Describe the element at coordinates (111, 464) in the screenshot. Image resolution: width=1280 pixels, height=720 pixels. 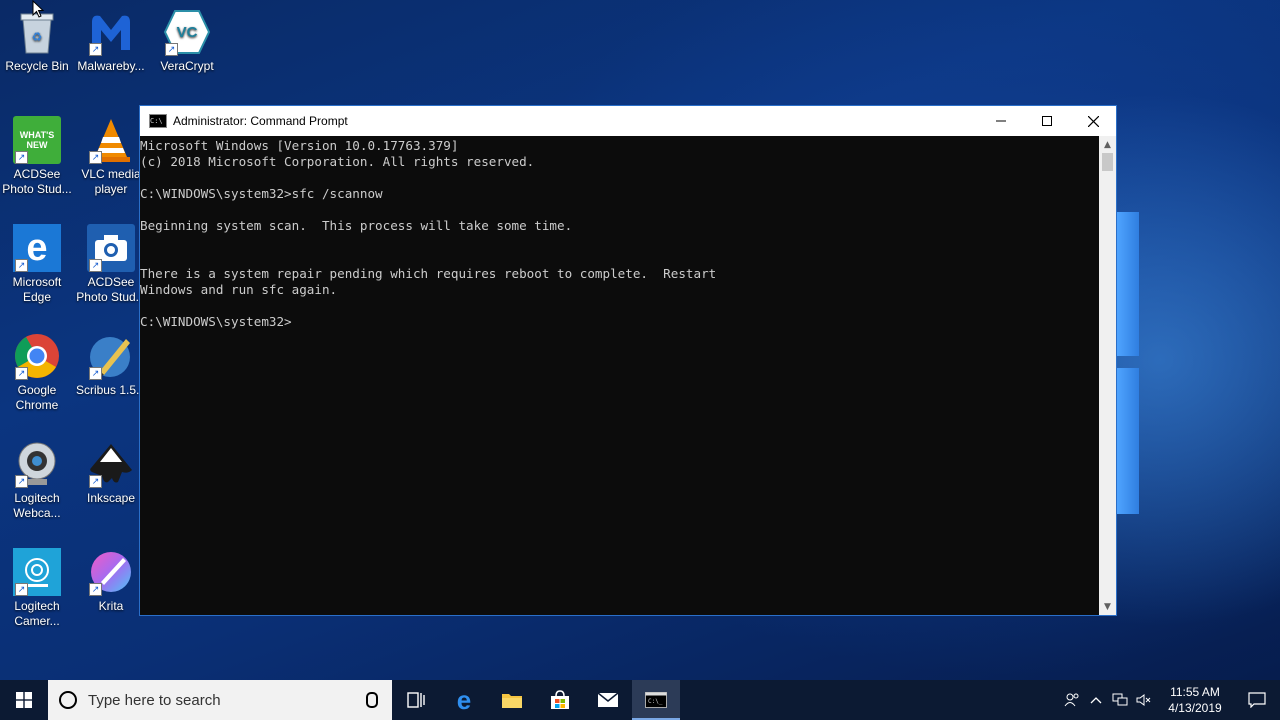
I see `inkscape-icon: ↗` at that location.